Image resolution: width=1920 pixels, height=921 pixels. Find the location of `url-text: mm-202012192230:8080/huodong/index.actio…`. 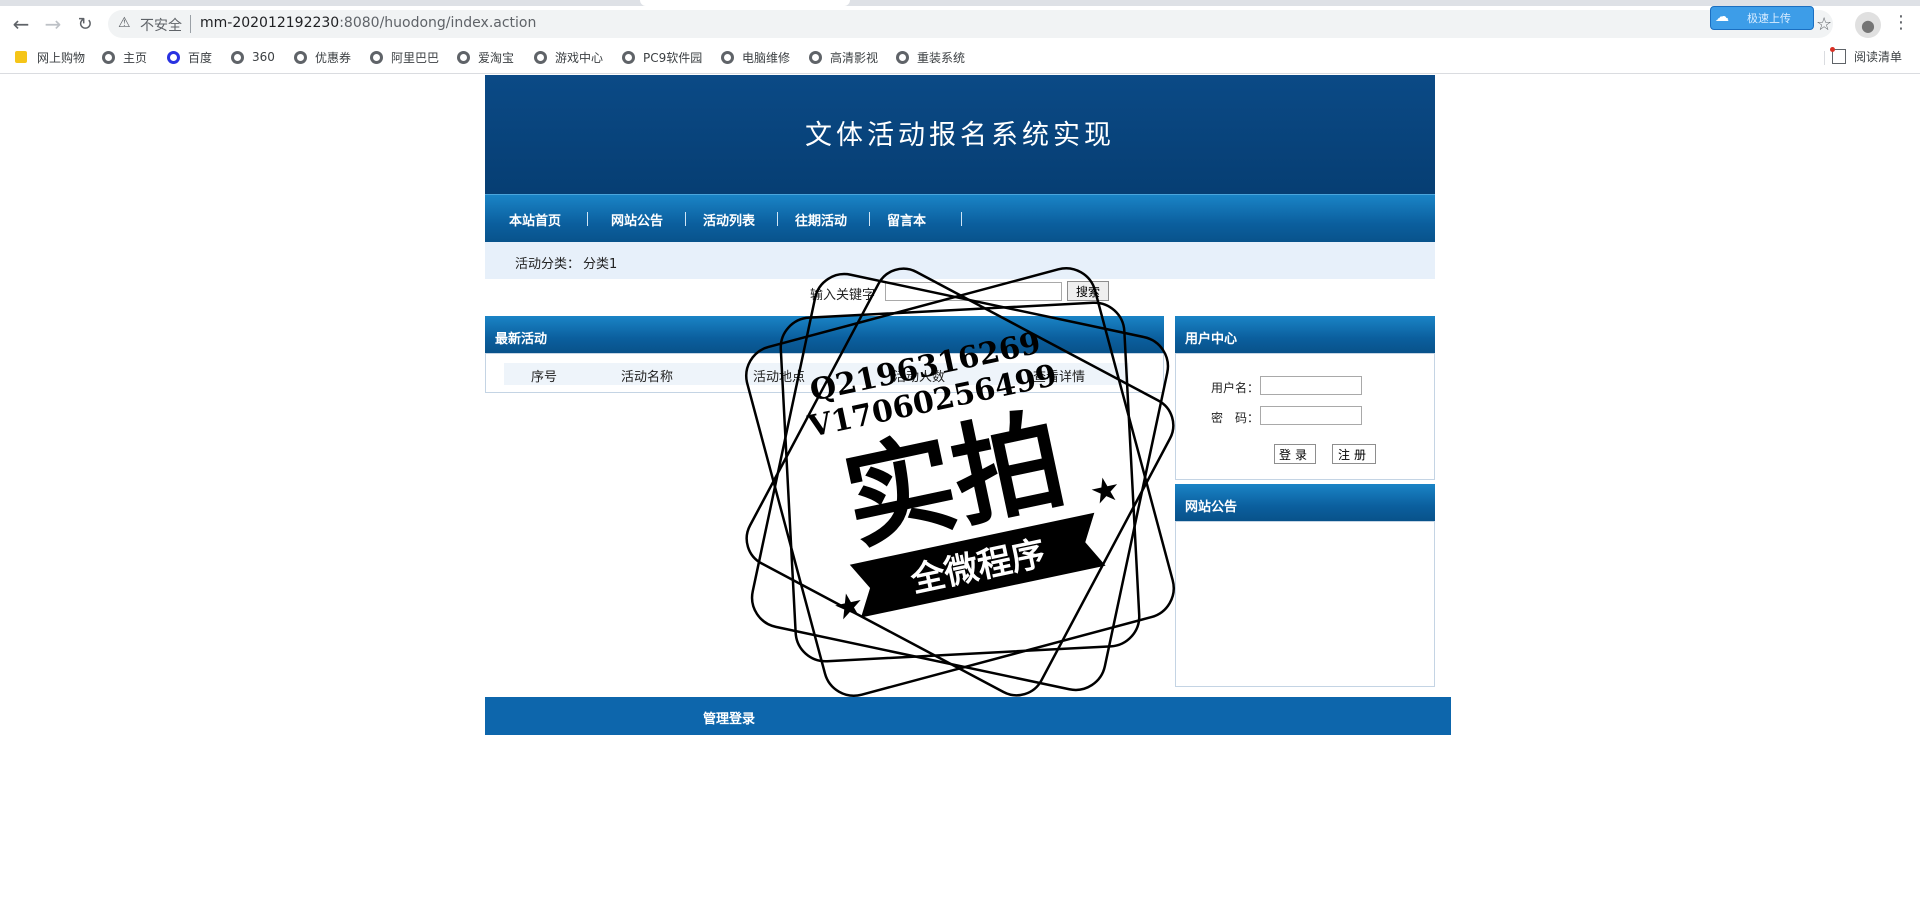

url-text: mm-202012192230:8080/huodong/index.actio… is located at coordinates (368, 23).